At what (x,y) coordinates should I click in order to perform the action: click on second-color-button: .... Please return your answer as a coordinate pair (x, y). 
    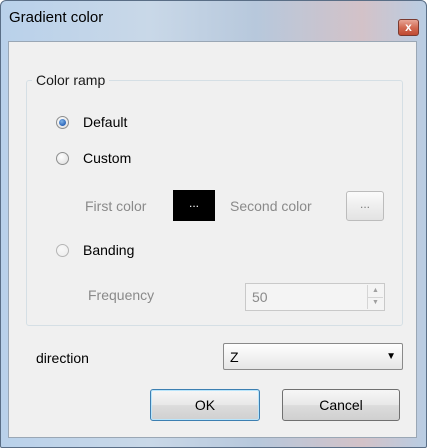
    Looking at the image, I should click on (365, 206).